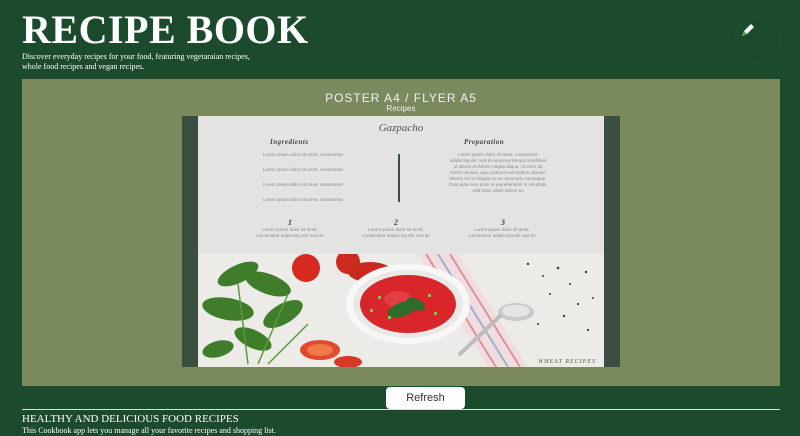 This screenshot has height=436, width=800. I want to click on step-number: 3, so click(503, 222).